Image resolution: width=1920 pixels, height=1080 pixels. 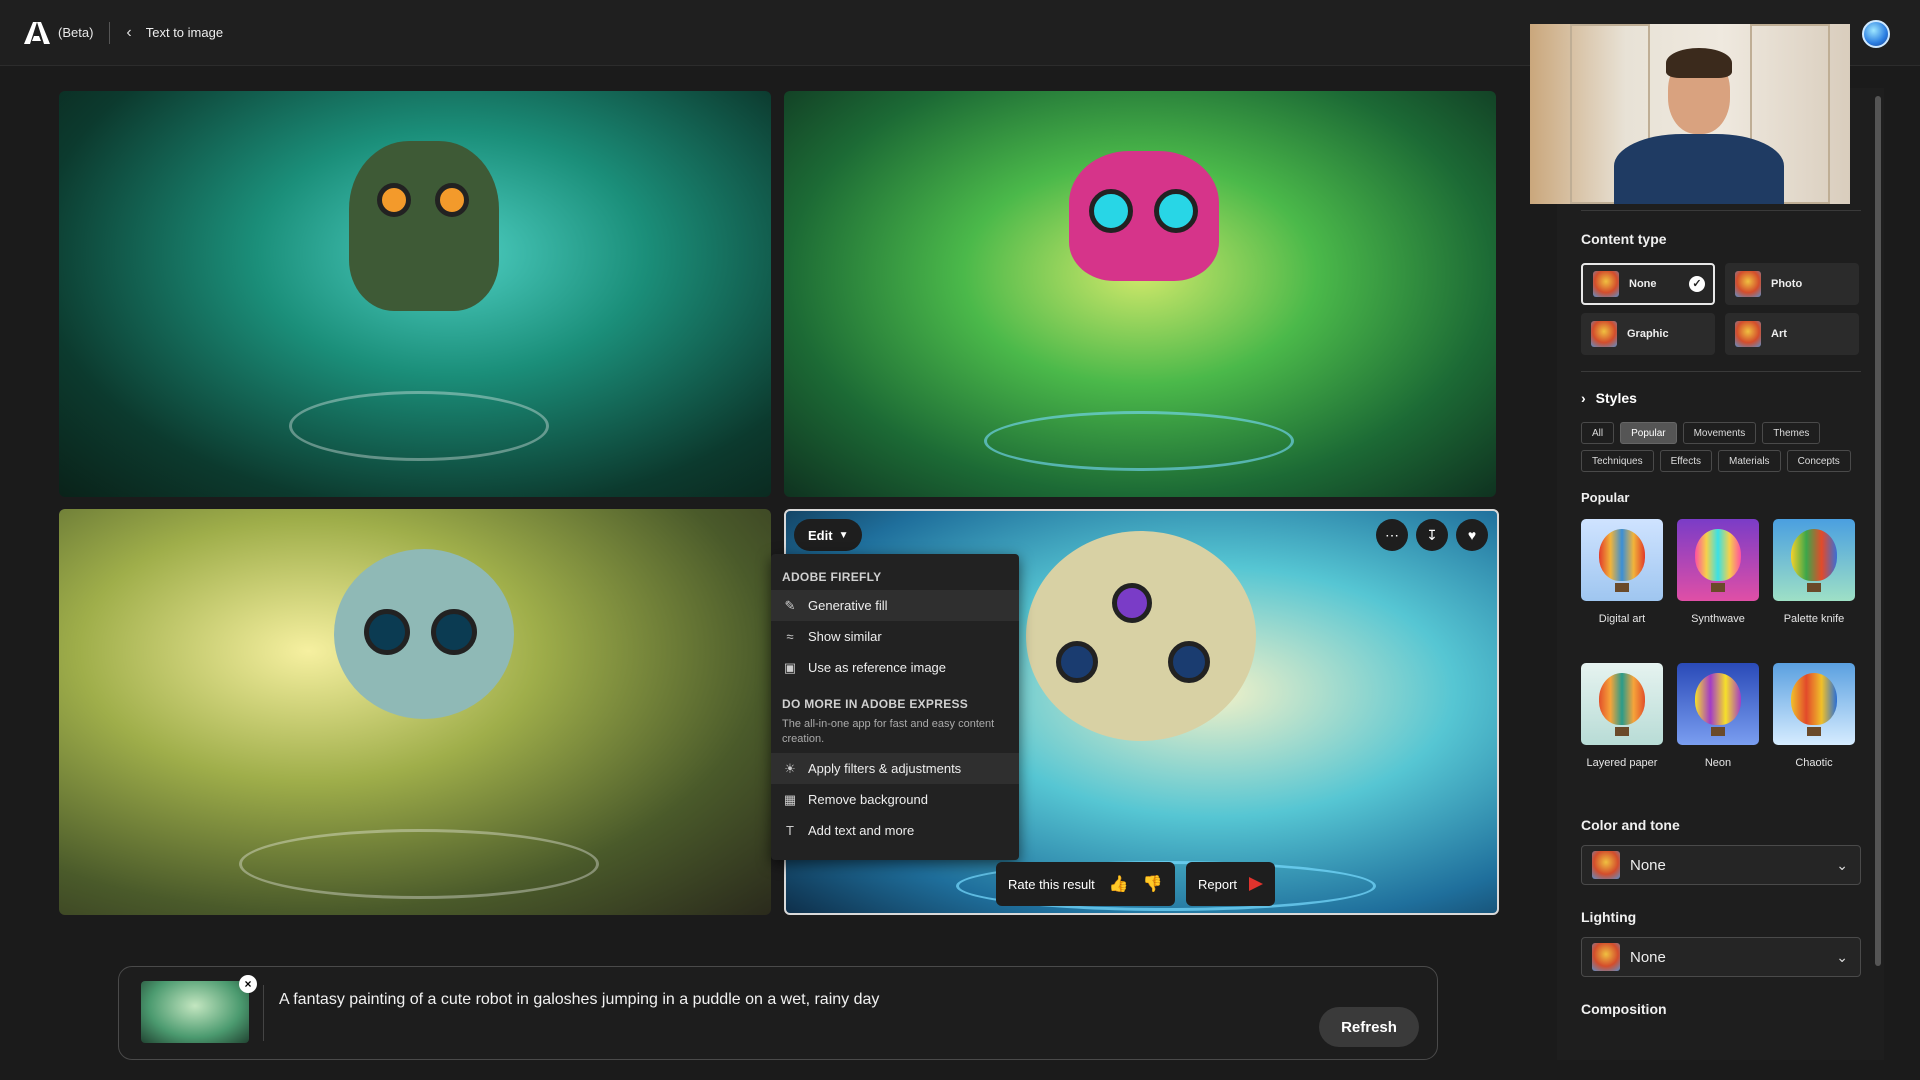 I want to click on style-label: Digital art, so click(x=1622, y=619).